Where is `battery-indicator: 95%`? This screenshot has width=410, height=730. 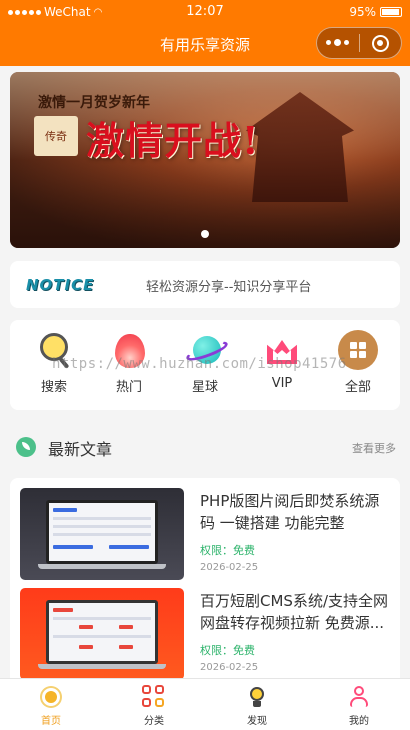 battery-indicator: 95% is located at coordinates (375, 12).